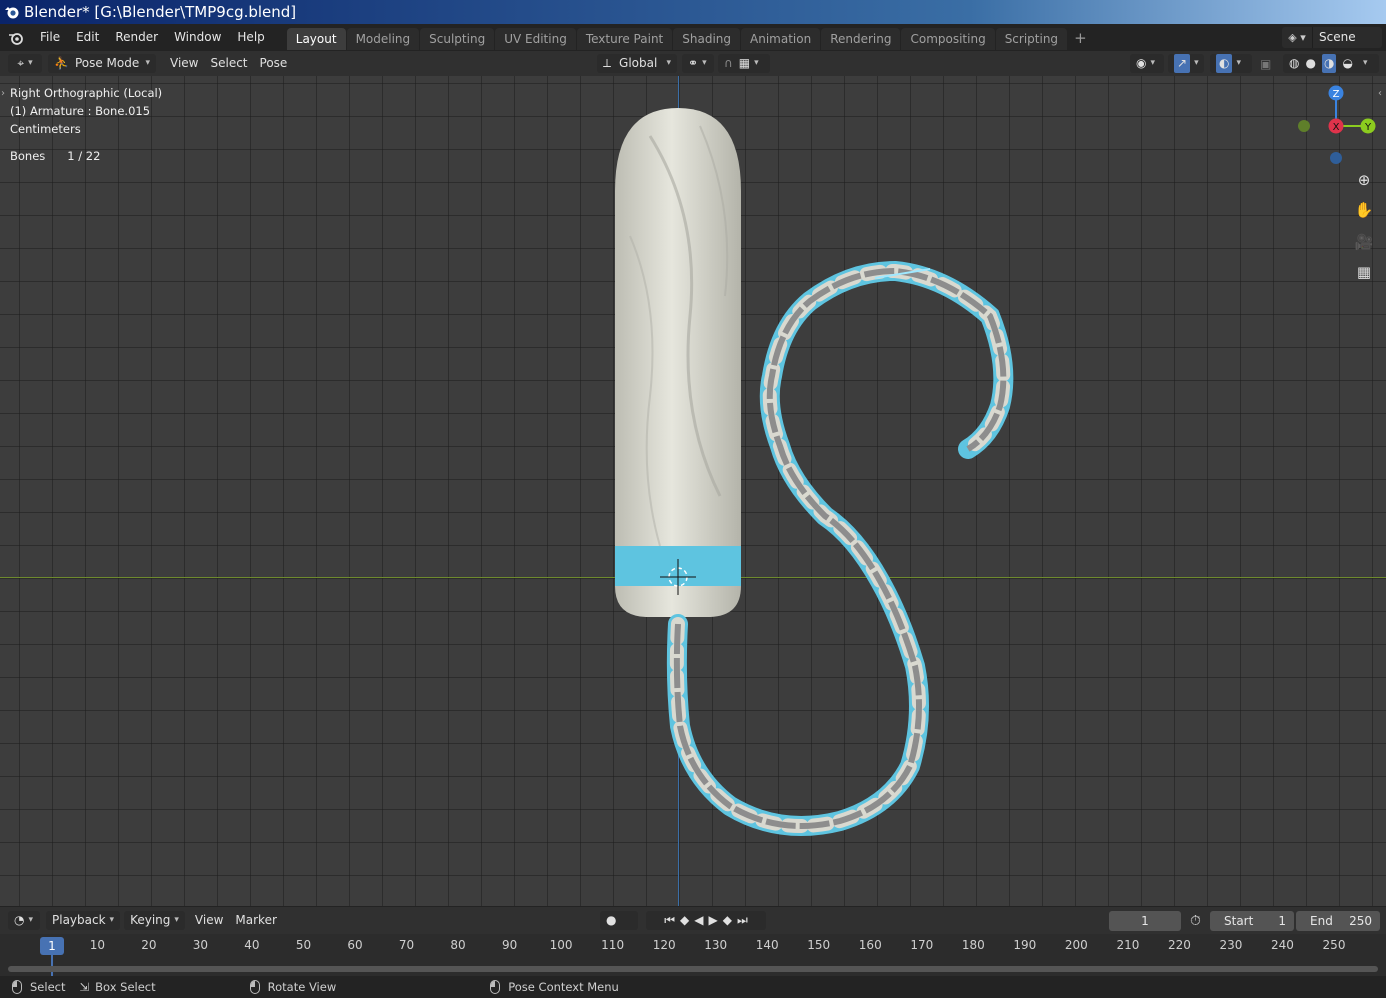 This screenshot has height=998, width=1386. I want to click on orientation-label: Global, so click(638, 63).